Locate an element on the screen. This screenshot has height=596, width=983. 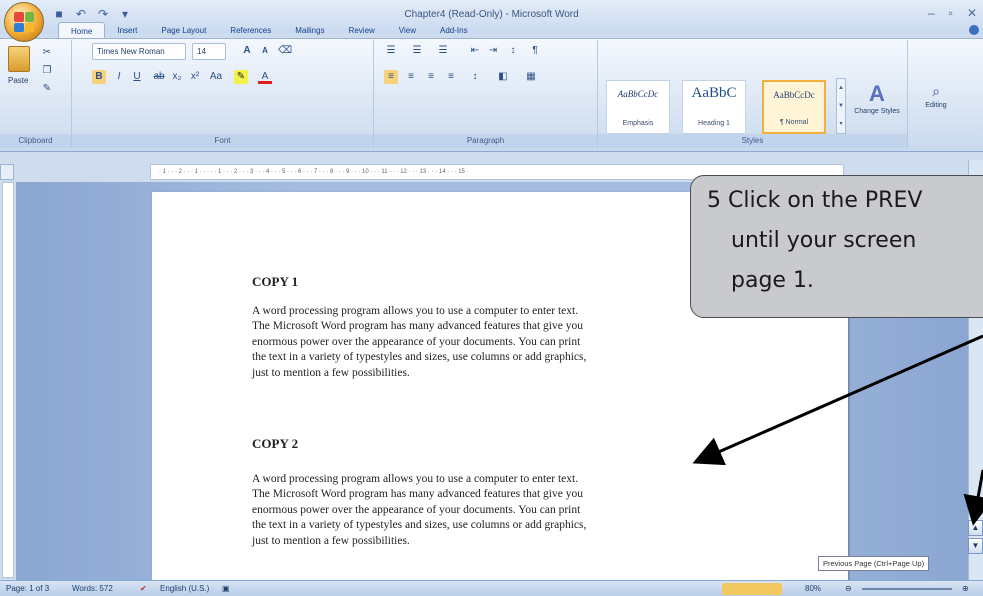
style-normal: AaBbCcDc ¶ Normal is located at coordinates (794, 107).